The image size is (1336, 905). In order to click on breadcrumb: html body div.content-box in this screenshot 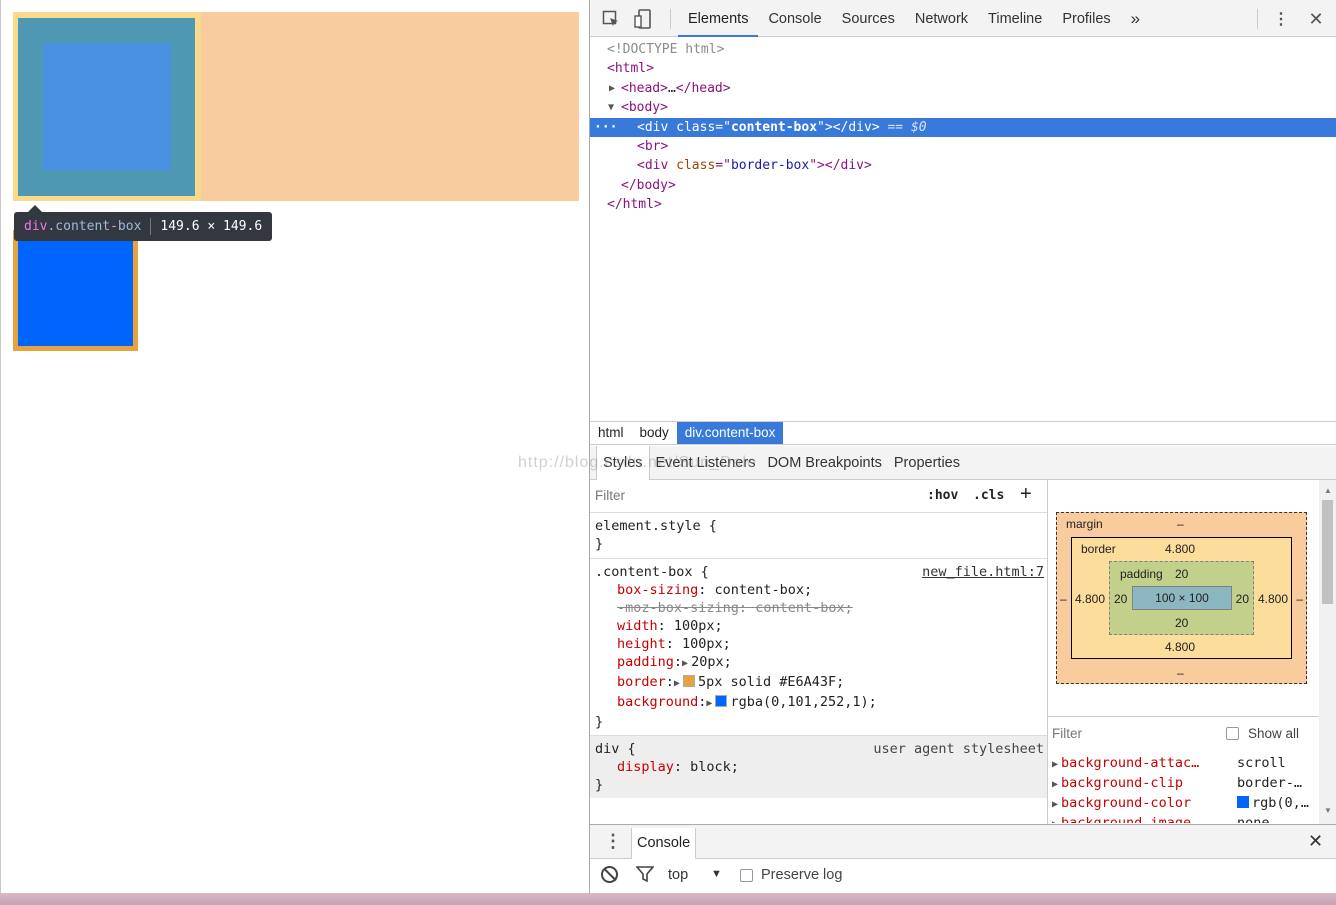, I will do `click(963, 433)`.